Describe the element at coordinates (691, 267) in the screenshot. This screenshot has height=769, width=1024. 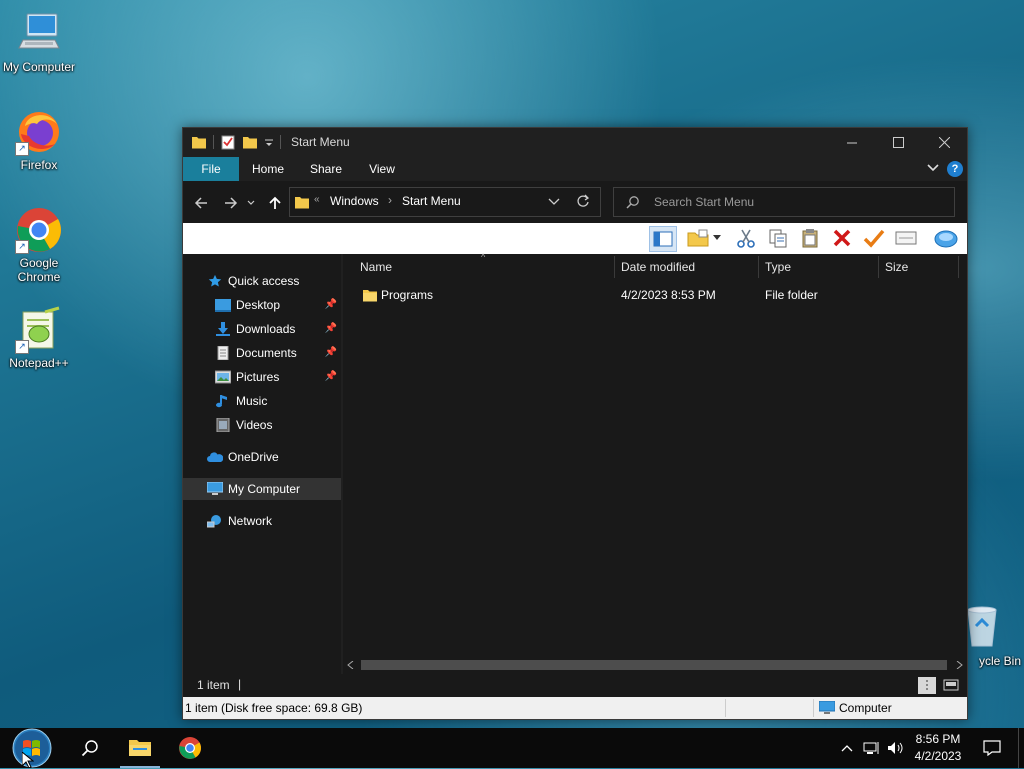
I see `column-header-date-modified: Date modified` at that location.